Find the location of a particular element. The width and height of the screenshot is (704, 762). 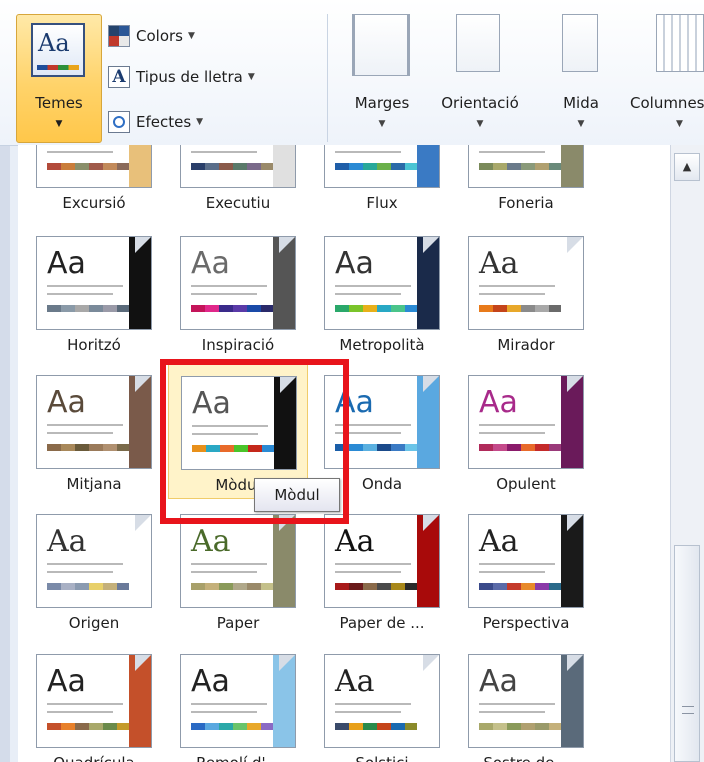

theme-tile: Aa Flux is located at coordinates (382, 181).